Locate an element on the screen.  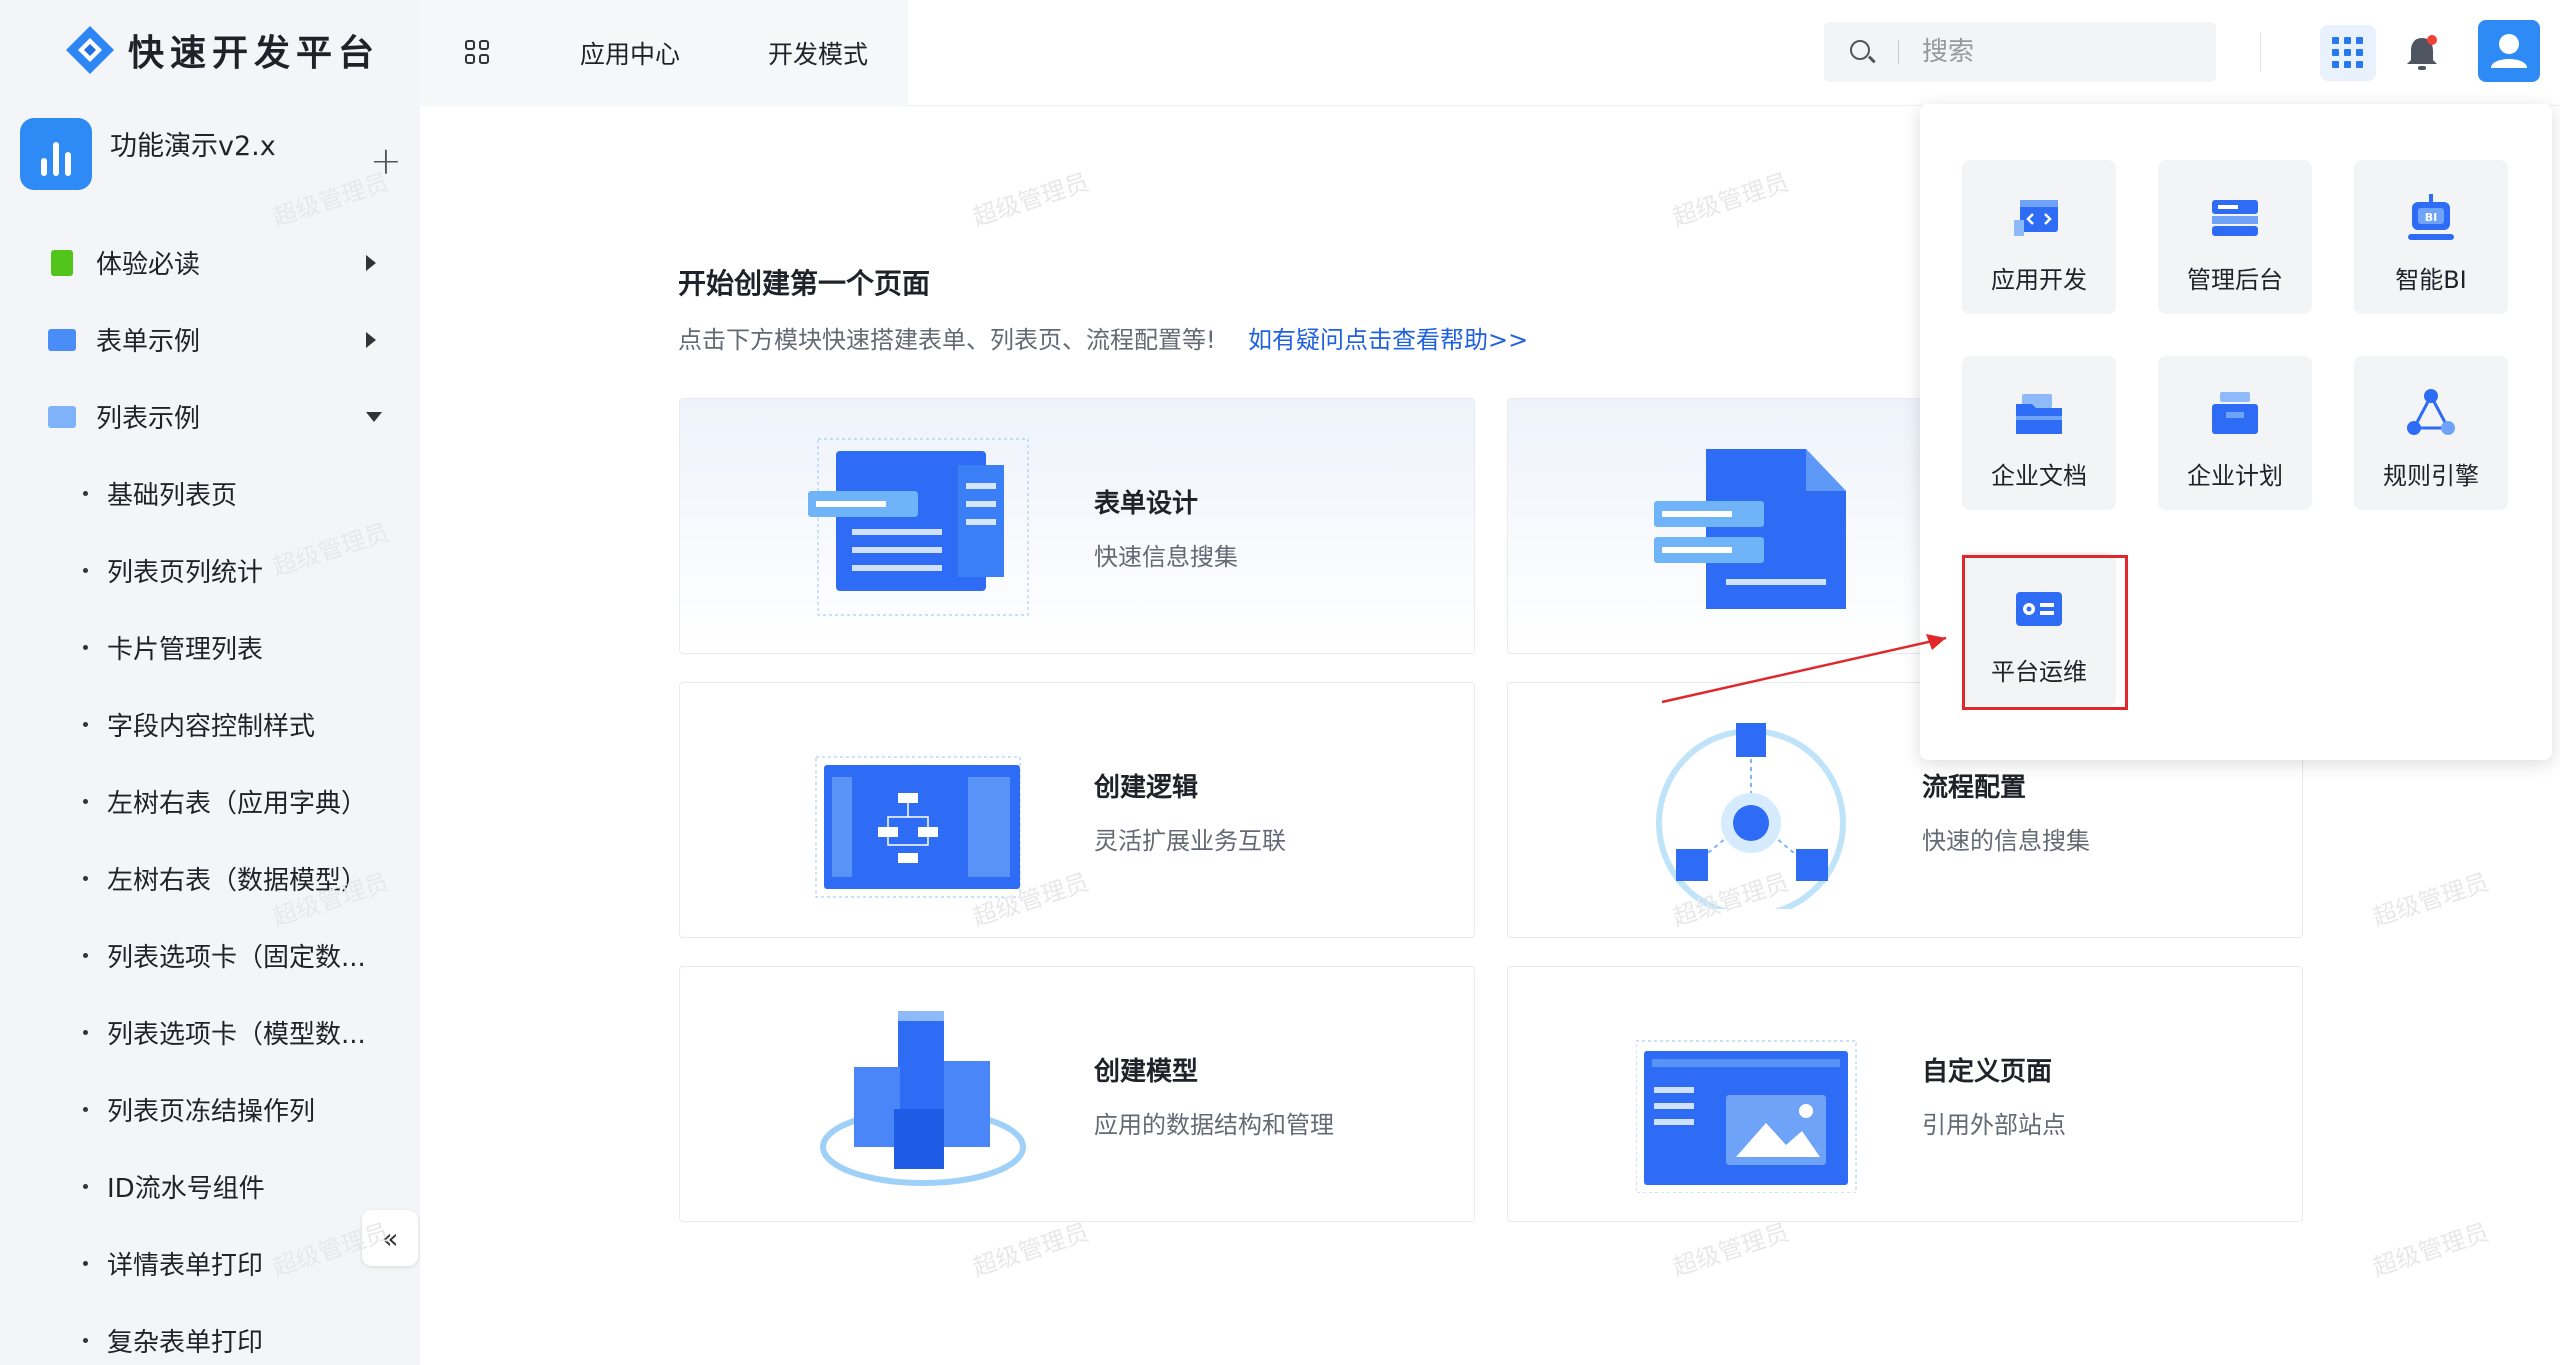
card-desc: 快速信息搜集 is located at coordinates (1166, 557).